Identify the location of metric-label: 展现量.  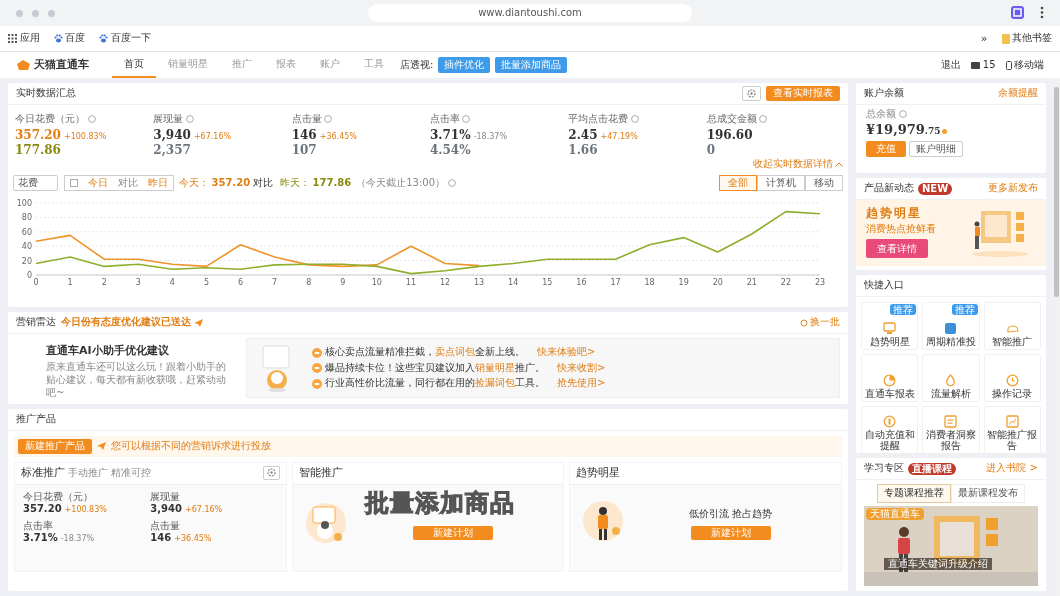
(168, 119).